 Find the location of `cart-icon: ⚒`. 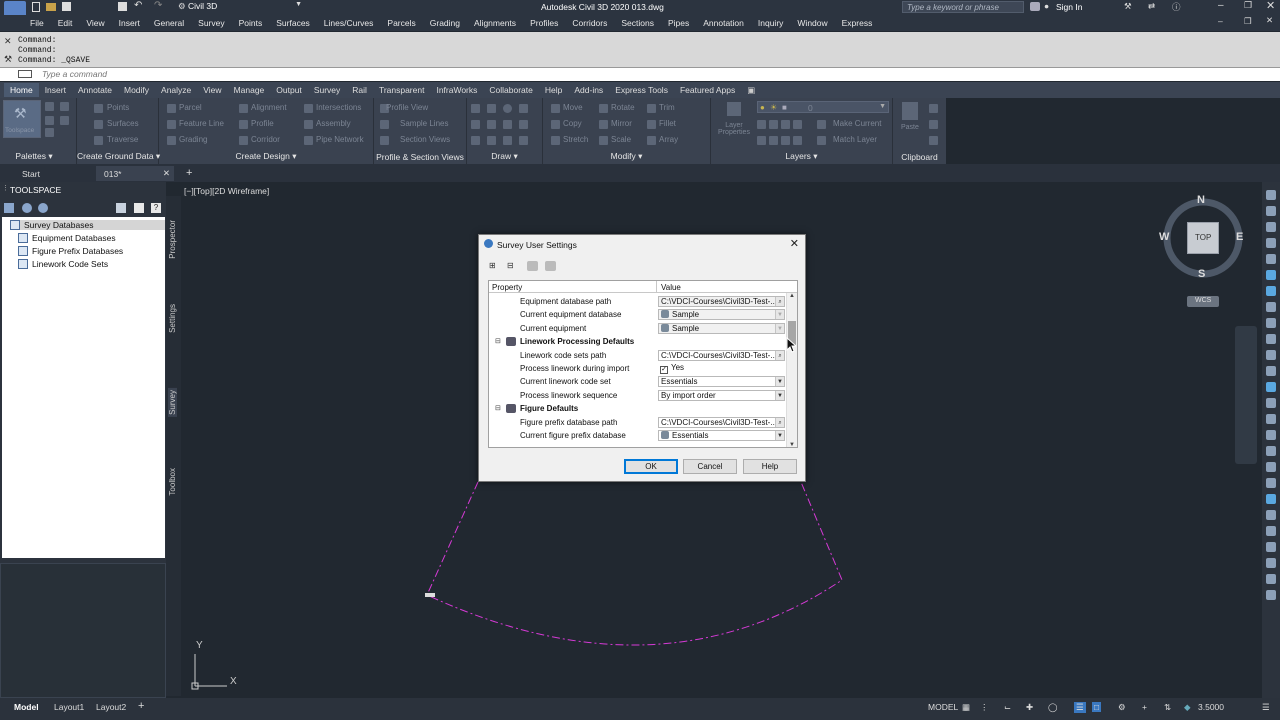

cart-icon: ⚒ is located at coordinates (1128, 6).